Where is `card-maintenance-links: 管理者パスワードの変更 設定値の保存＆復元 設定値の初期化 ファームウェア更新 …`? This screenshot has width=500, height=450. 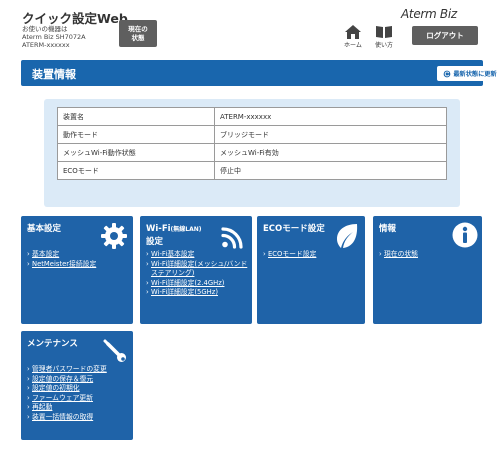
card-maintenance-links: 管理者パスワードの変更 設定値の保存＆復元 設定値の初期化 ファームウェア更新 … is located at coordinates (67, 394).